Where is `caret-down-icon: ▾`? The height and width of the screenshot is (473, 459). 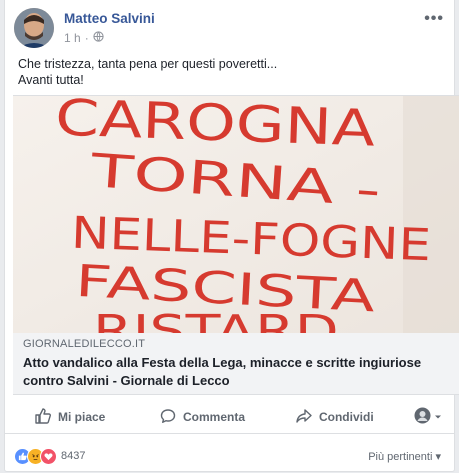
caret-down-icon: ▾ is located at coordinates (438, 456).